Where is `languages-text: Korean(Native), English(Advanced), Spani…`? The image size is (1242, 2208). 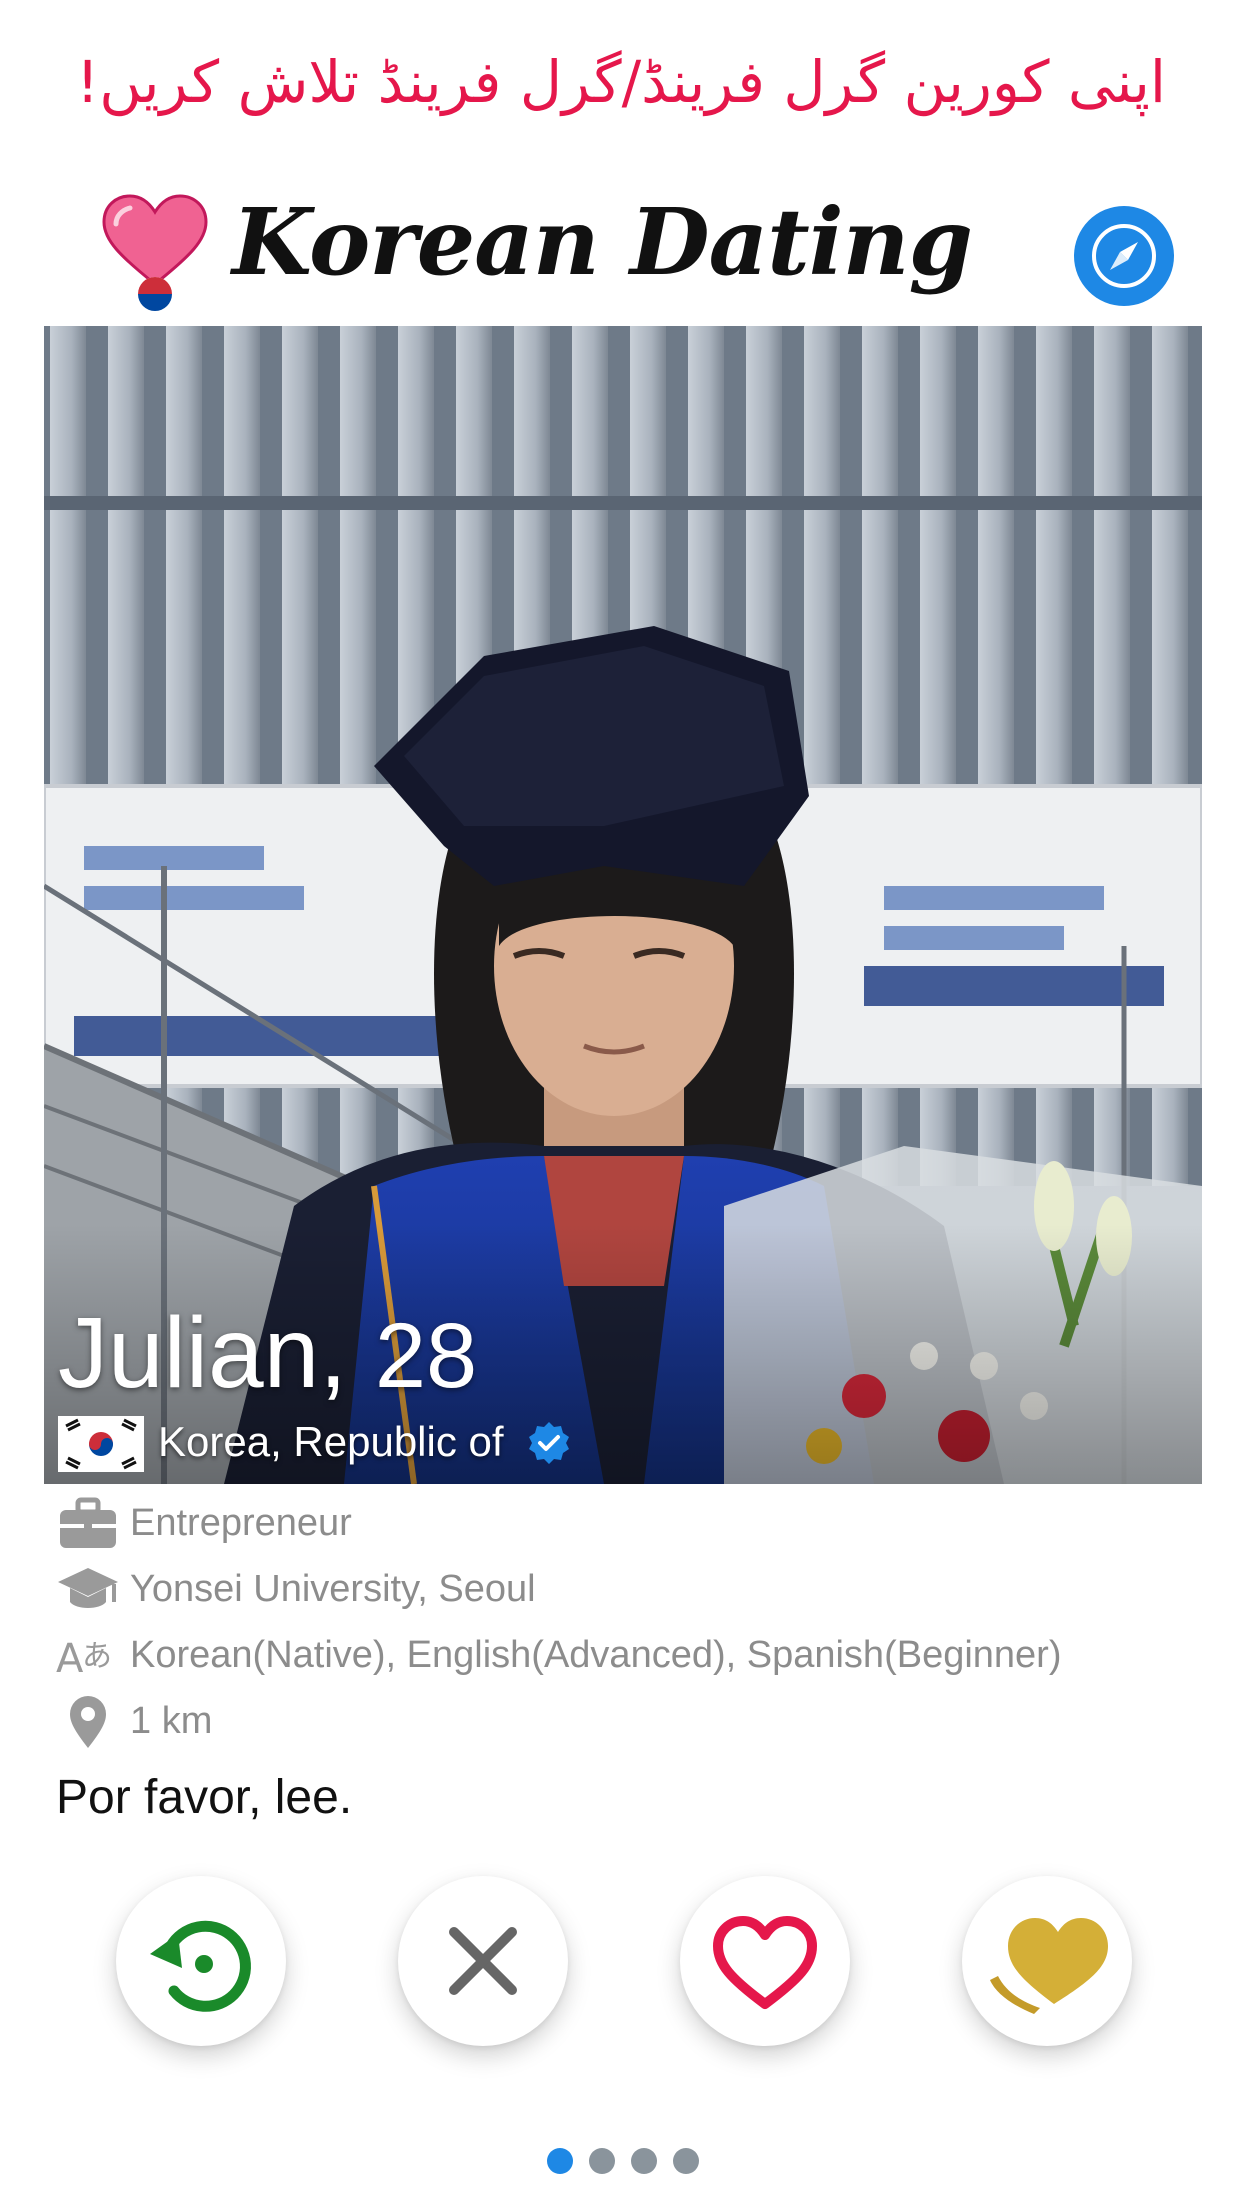 languages-text: Korean(Native), English(Advanced), Spani… is located at coordinates (596, 1655).